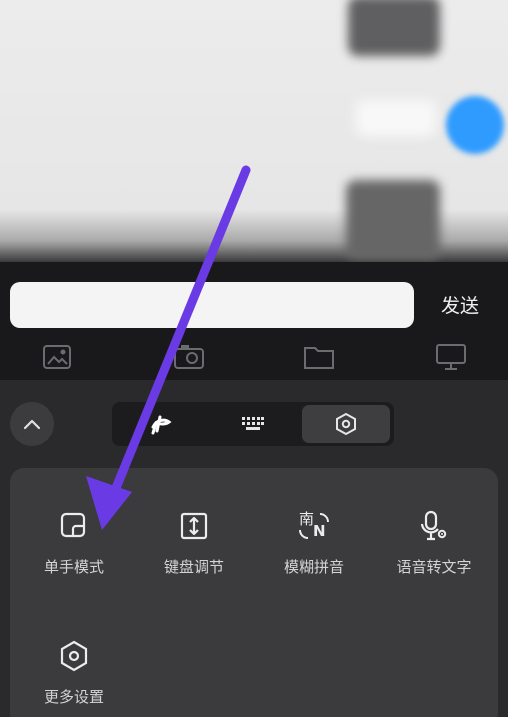 Image resolution: width=508 pixels, height=717 pixels. I want to click on folder-icon, so click(319, 357).